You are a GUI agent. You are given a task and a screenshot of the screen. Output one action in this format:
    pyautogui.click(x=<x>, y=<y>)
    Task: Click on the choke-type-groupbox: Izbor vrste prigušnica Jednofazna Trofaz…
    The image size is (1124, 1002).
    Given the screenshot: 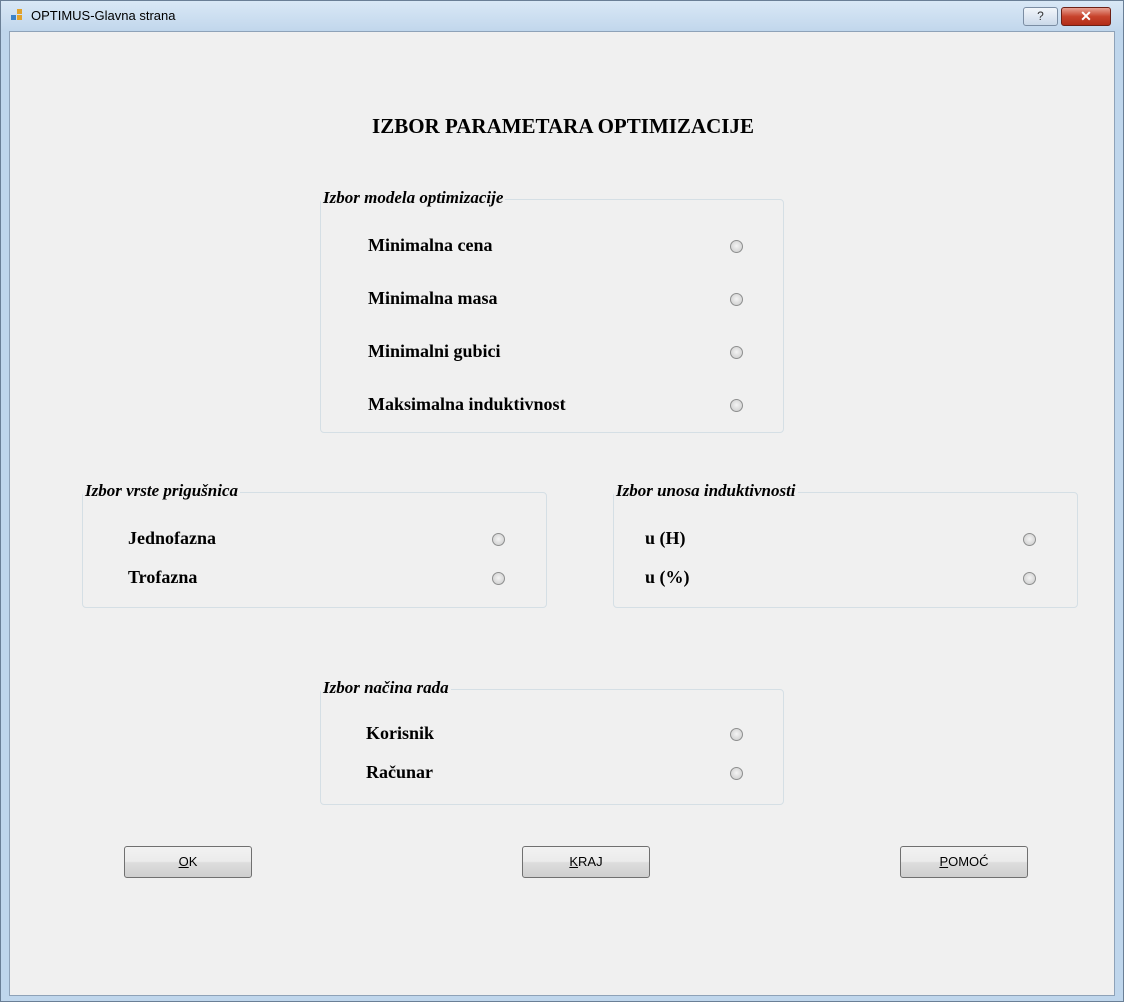 What is the action you would take?
    pyautogui.click(x=314, y=544)
    